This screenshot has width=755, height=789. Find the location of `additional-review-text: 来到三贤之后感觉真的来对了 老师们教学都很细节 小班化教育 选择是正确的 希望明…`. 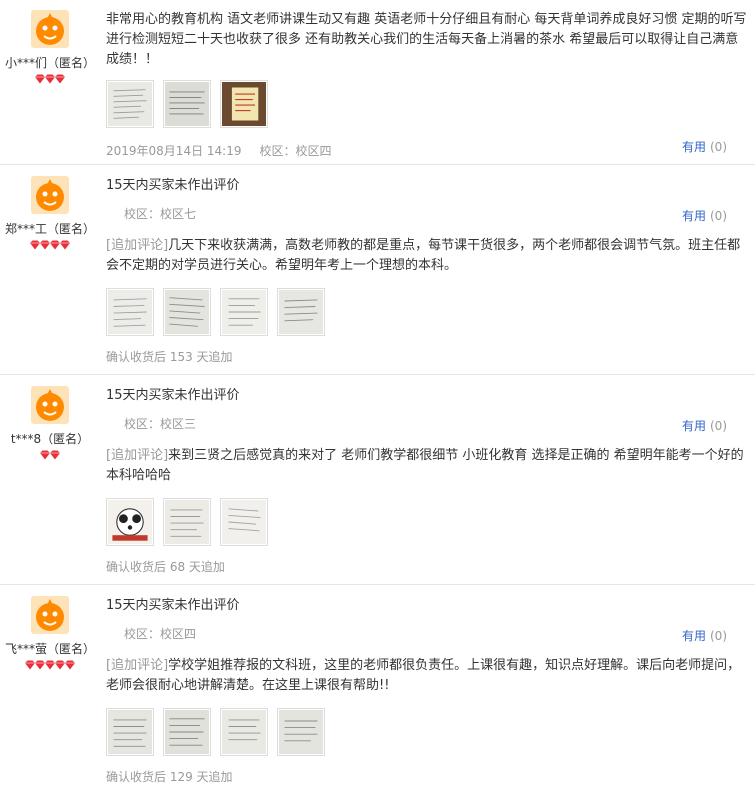

additional-review-text: 来到三贤之后感觉真的来对了 老师们教学都很细节 小班化教育 选择是正确的 希望明… is located at coordinates (425, 465).